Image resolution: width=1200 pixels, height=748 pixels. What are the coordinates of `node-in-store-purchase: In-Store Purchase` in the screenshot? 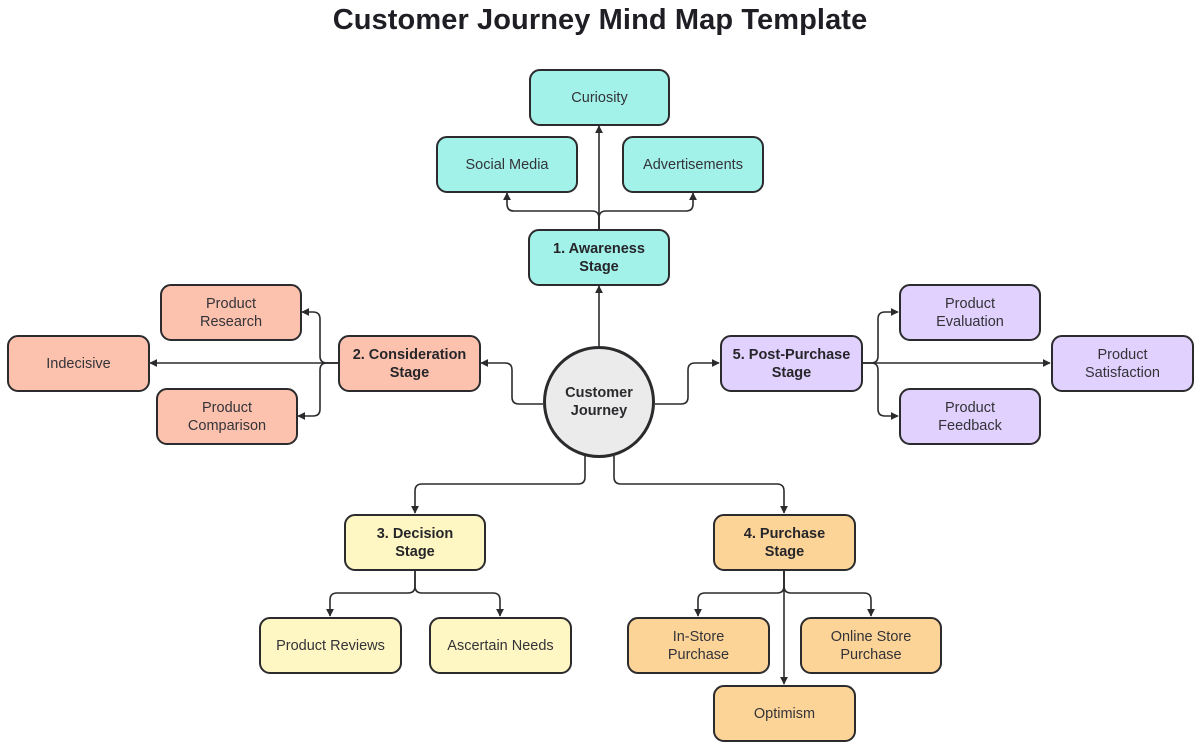 It's located at (698, 645).